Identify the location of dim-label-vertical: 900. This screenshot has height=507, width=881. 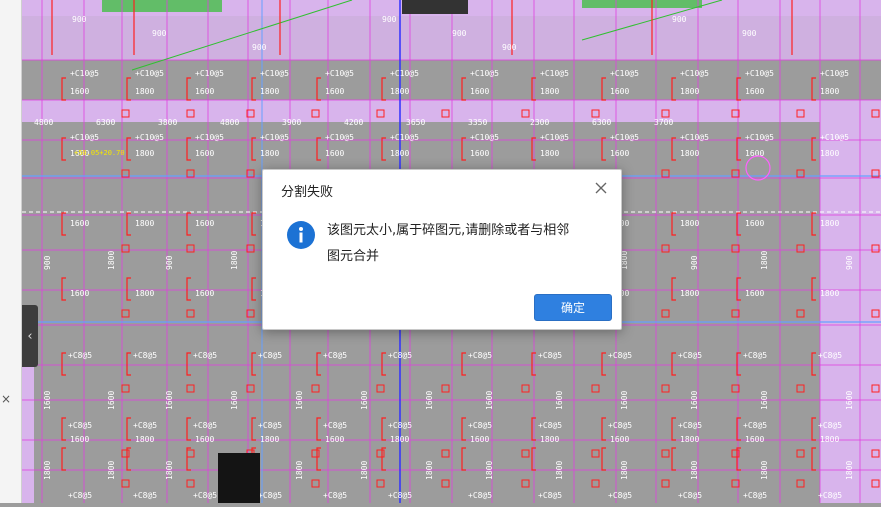
(169, 262).